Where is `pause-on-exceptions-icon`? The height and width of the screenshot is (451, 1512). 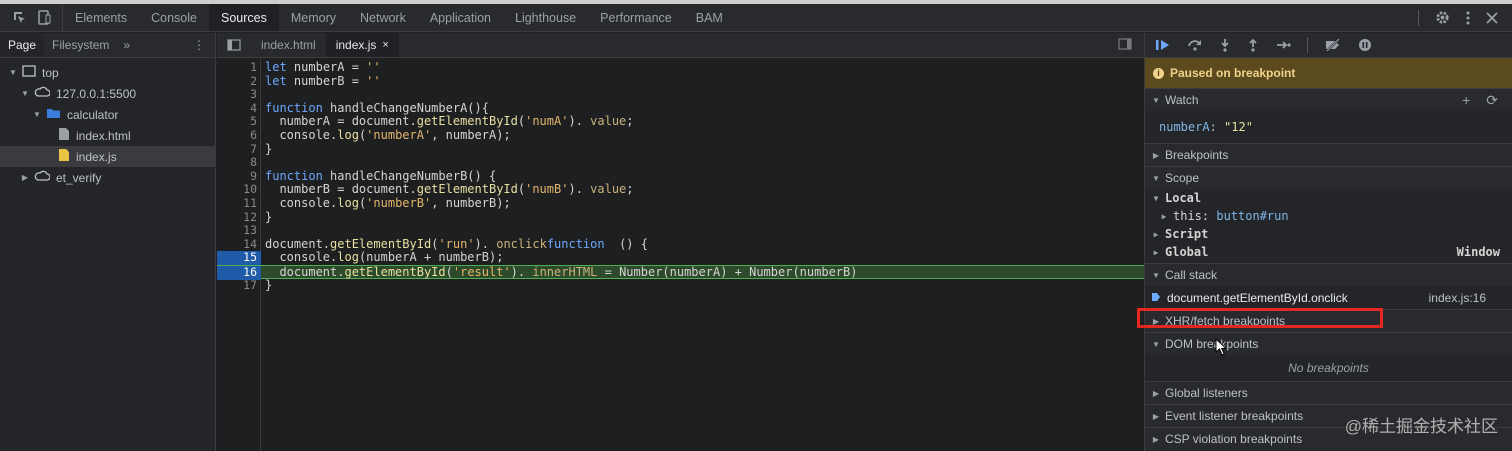 pause-on-exceptions-icon is located at coordinates (1365, 45).